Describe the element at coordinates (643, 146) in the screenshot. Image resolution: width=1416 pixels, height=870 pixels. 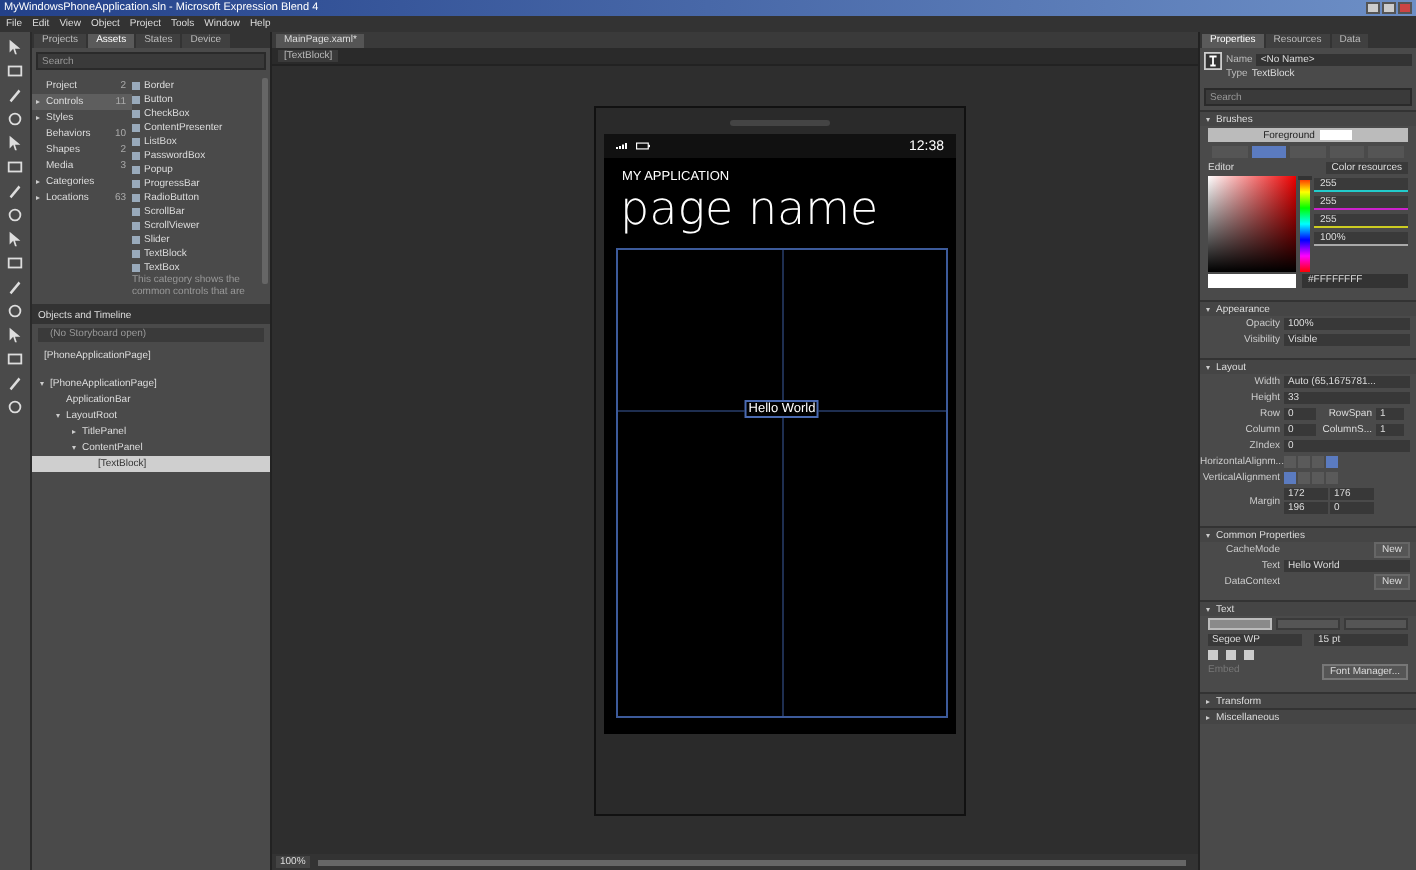
I see `battery-icon` at that location.